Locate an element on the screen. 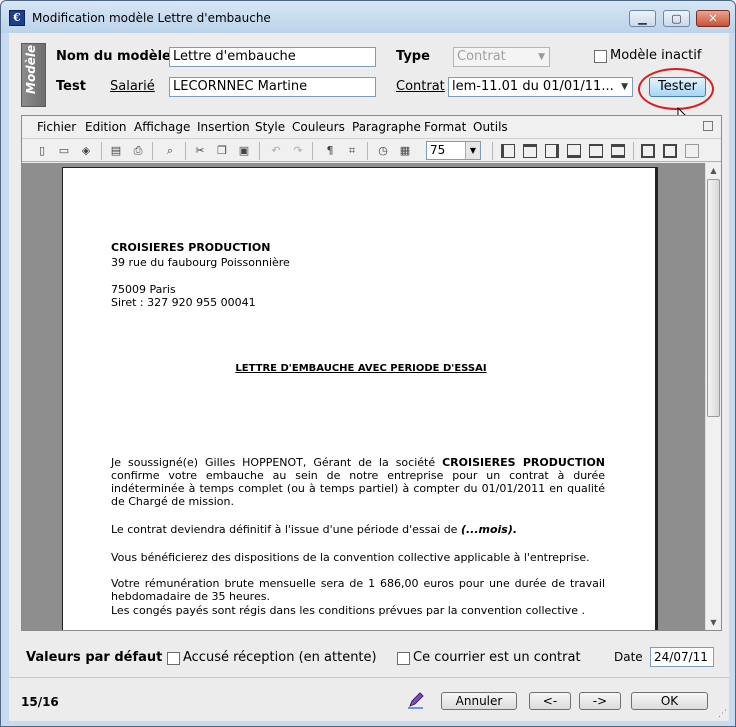  scroll-thumb is located at coordinates (713, 298).